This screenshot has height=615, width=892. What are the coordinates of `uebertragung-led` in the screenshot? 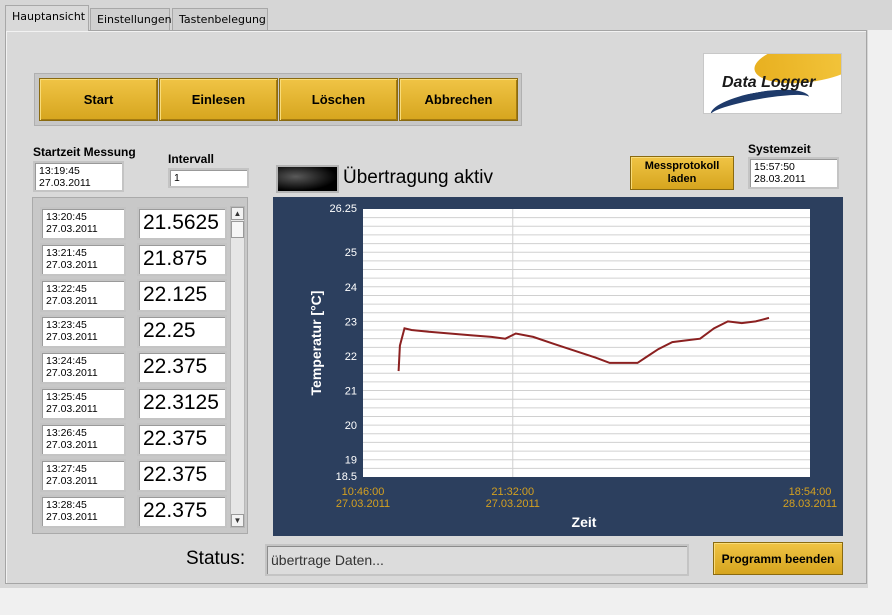 It's located at (307, 179).